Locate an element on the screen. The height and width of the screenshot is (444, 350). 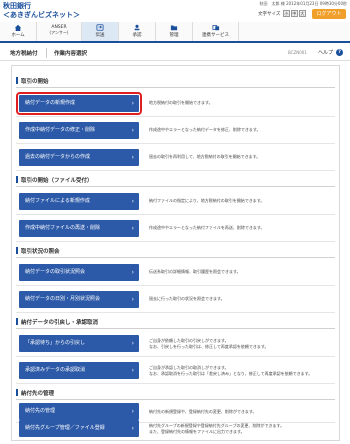
row-description: 地方税納付の取引を開始できます。 is located at coordinates (181, 102).